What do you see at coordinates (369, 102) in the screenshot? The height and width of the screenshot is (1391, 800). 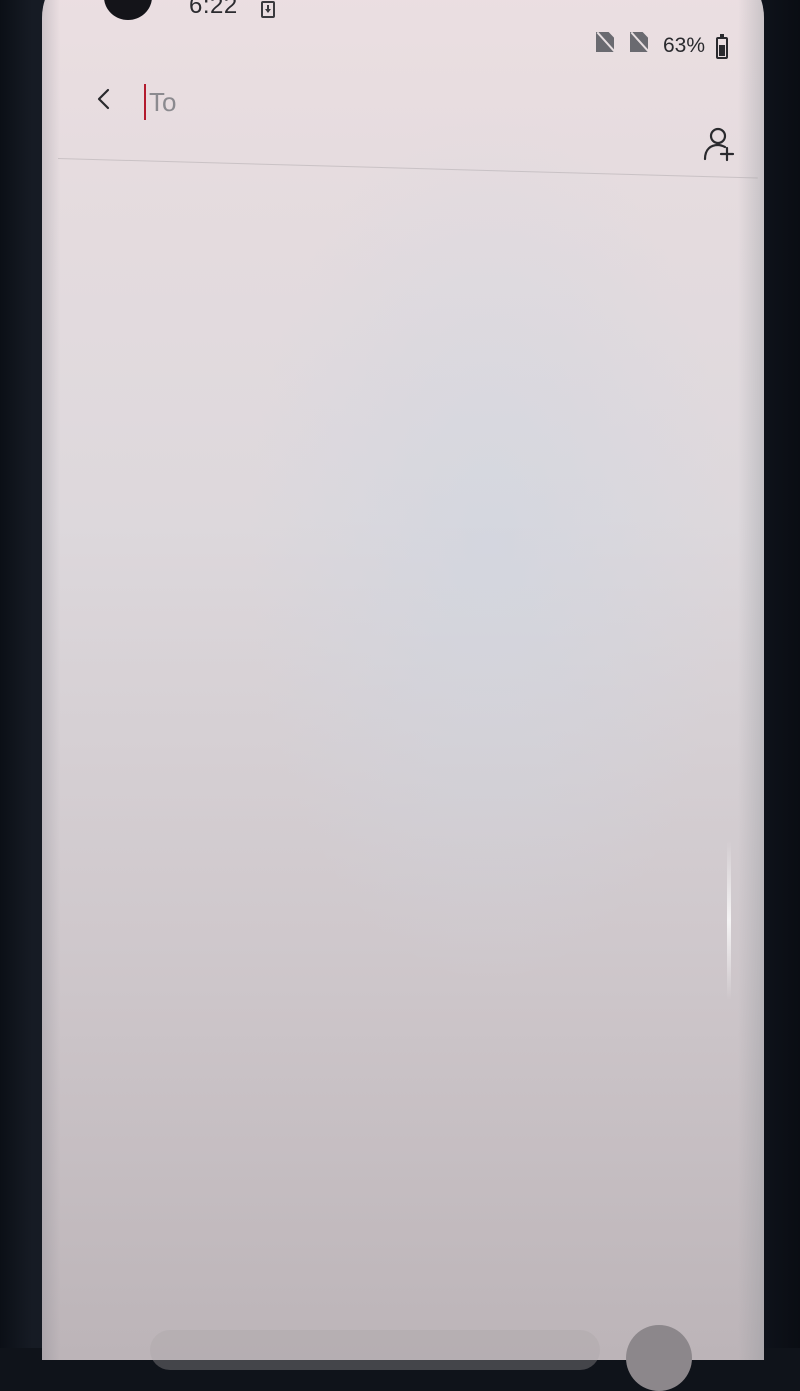 I see `recipient-input` at bounding box center [369, 102].